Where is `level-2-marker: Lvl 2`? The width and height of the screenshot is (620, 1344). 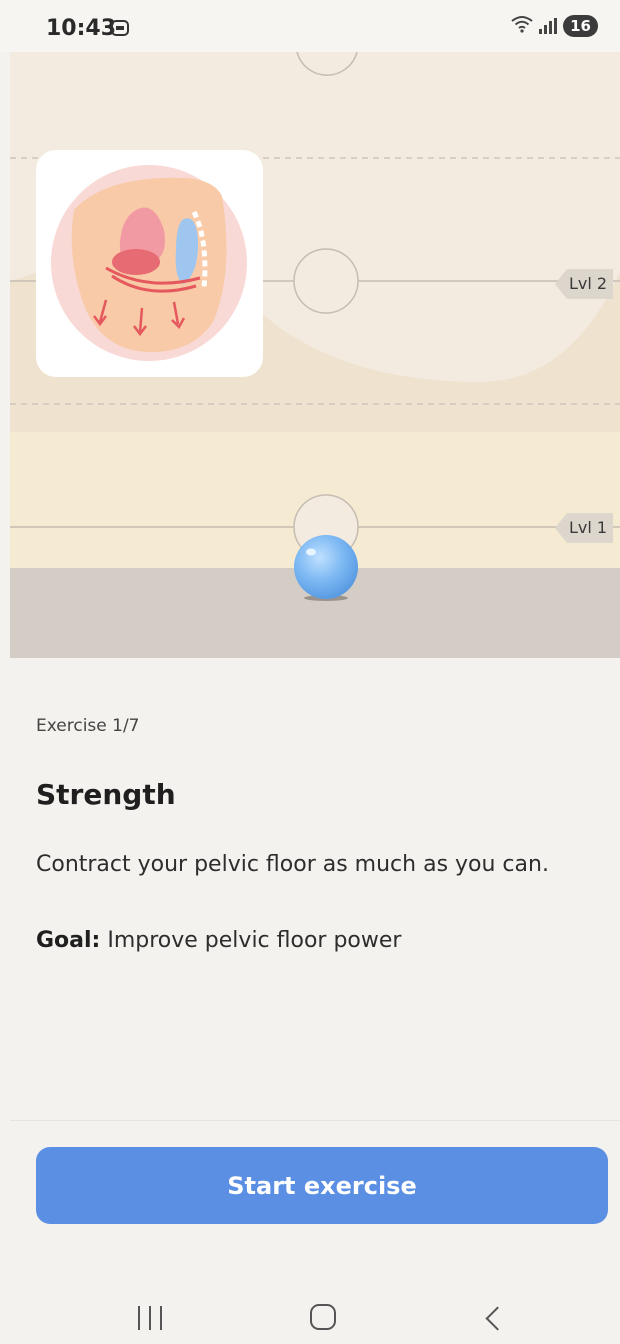
level-2-marker: Lvl 2 is located at coordinates (584, 284).